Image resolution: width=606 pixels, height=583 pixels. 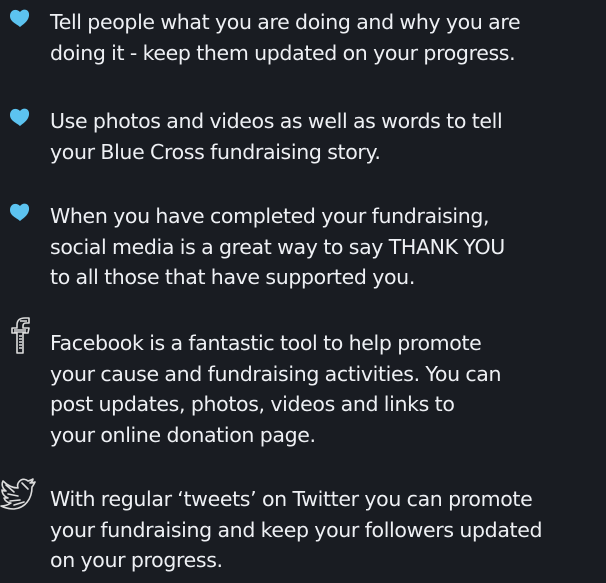 What do you see at coordinates (22, 335) in the screenshot?
I see `facebook-icon` at bounding box center [22, 335].